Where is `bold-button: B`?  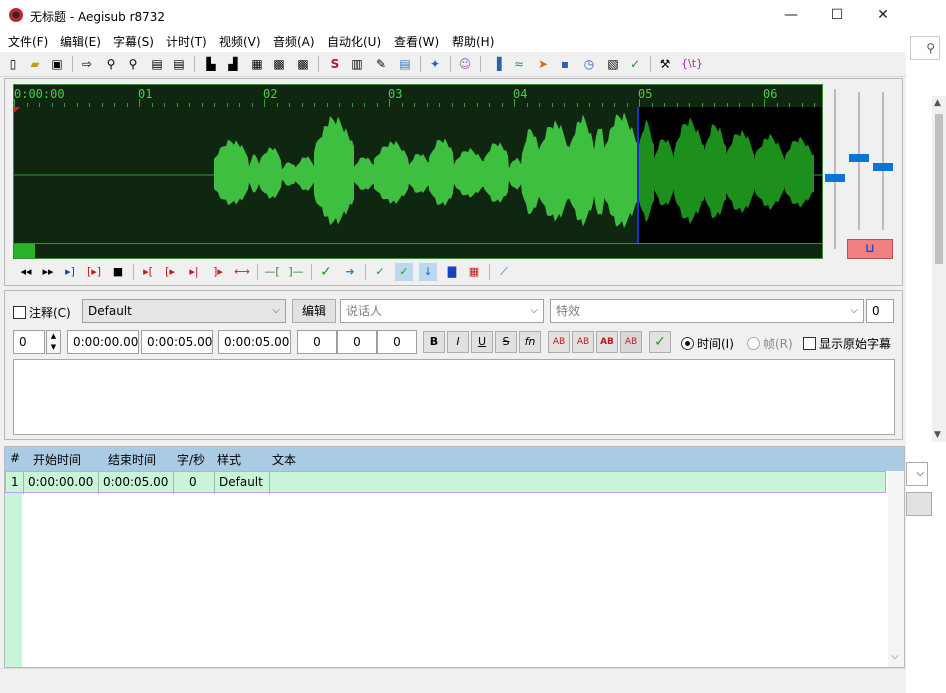 bold-button: B is located at coordinates (434, 342).